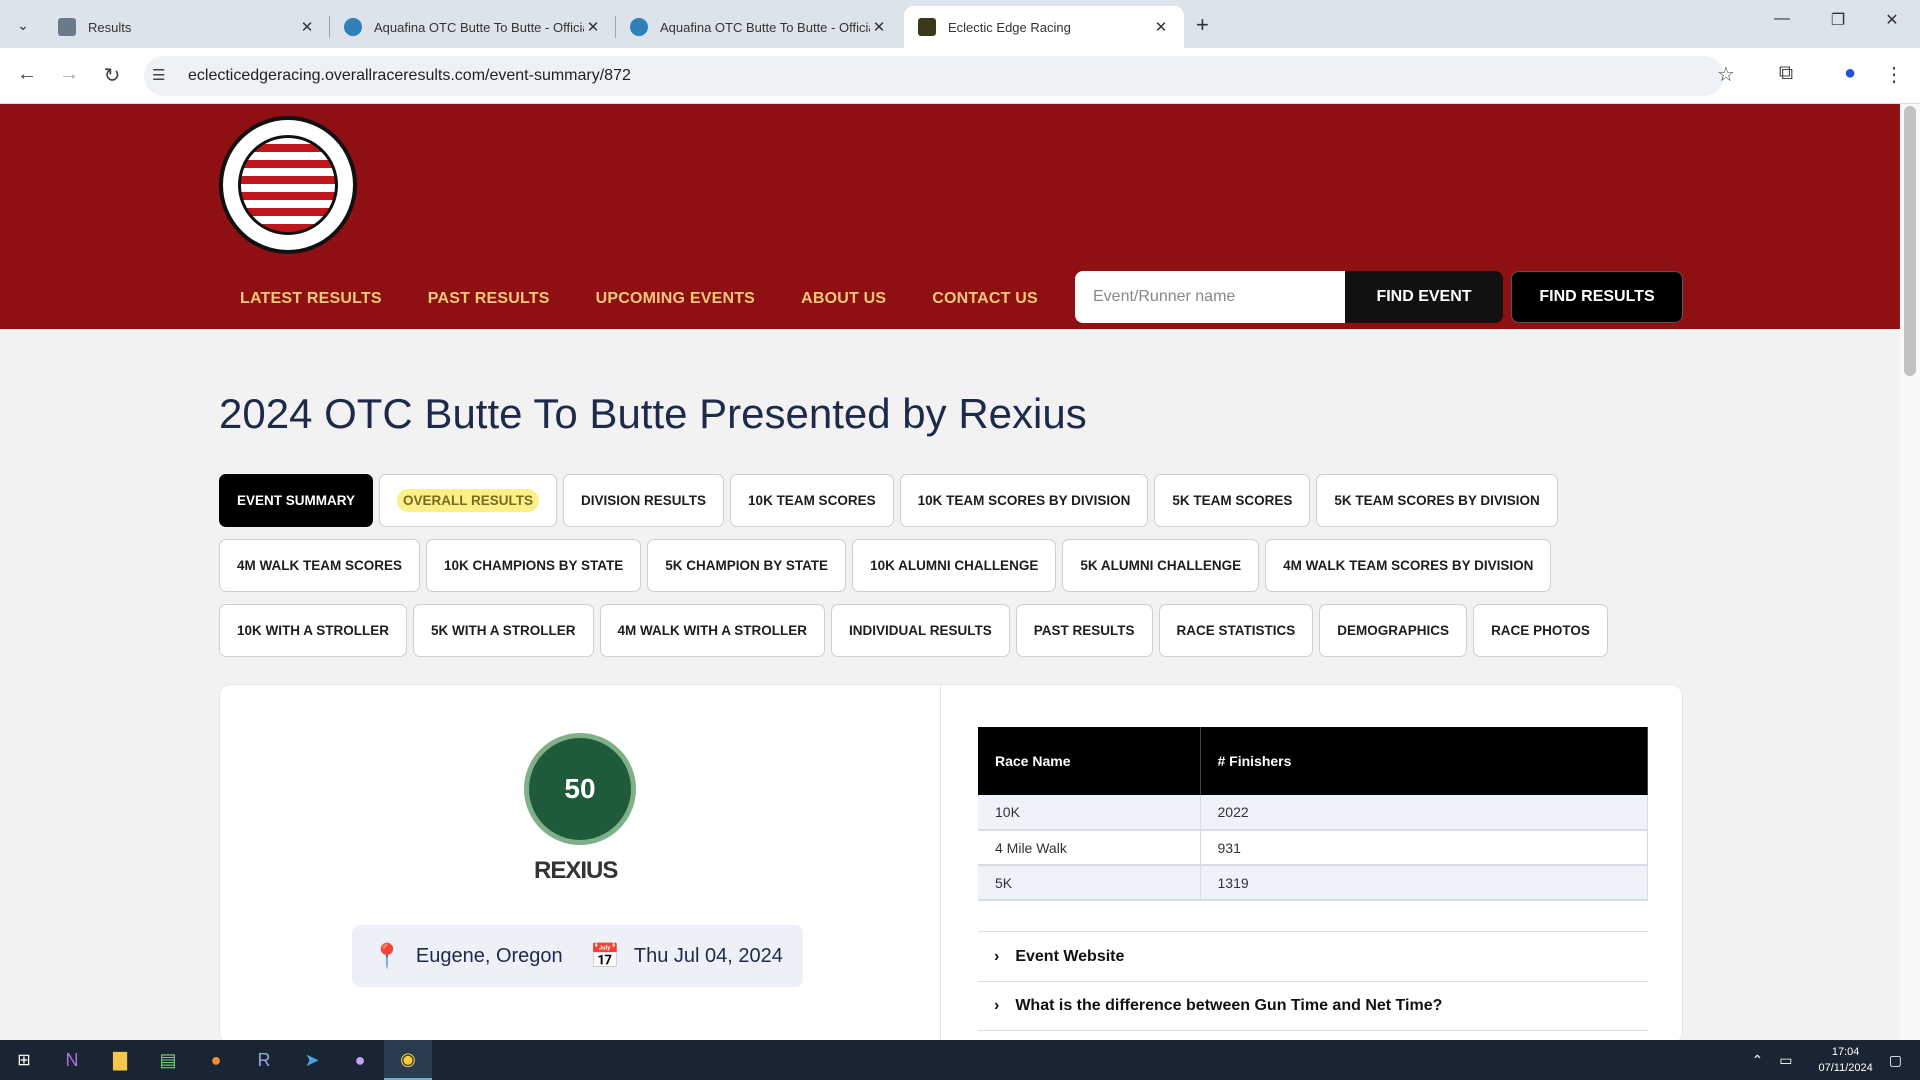 The image size is (1920, 1080). What do you see at coordinates (1215, 297) in the screenshot?
I see `event-runner-search-input: Event/Runner name` at bounding box center [1215, 297].